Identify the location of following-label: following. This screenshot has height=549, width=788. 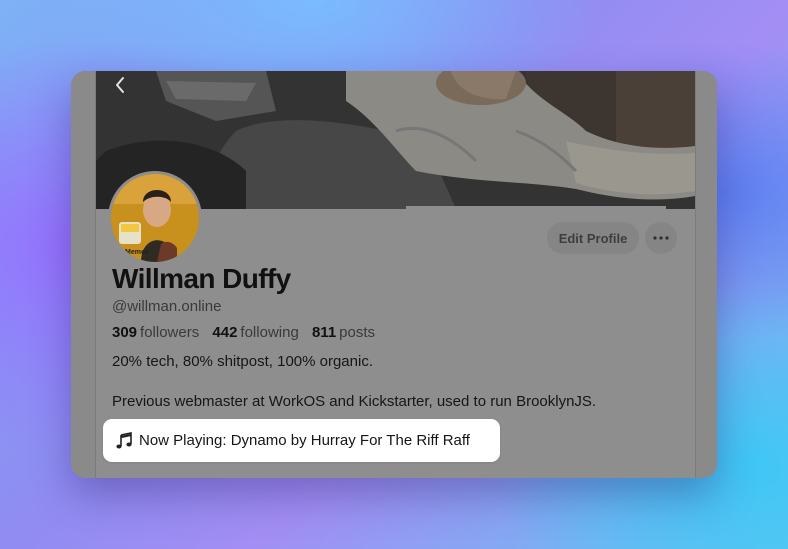
(269, 332).